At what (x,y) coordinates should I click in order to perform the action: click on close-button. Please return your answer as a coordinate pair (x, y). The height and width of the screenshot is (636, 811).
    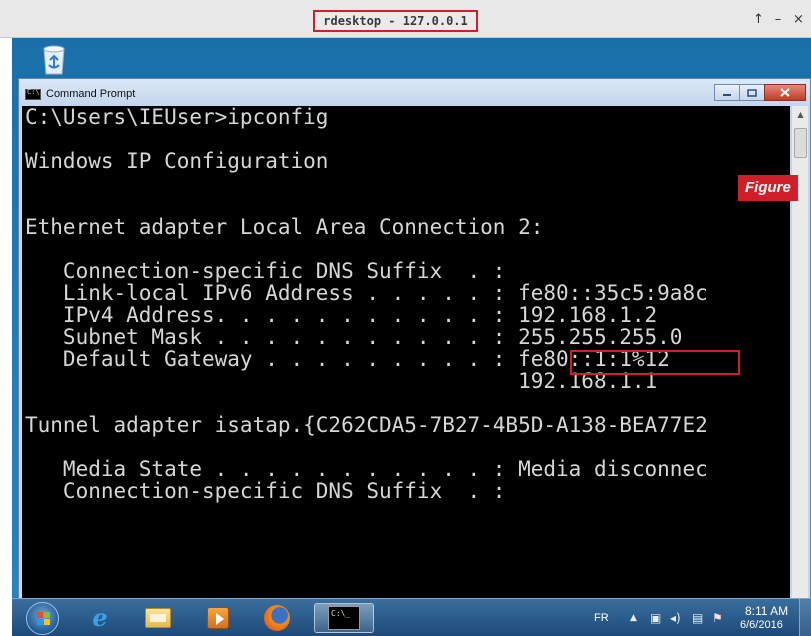
    Looking at the image, I should click on (785, 92).